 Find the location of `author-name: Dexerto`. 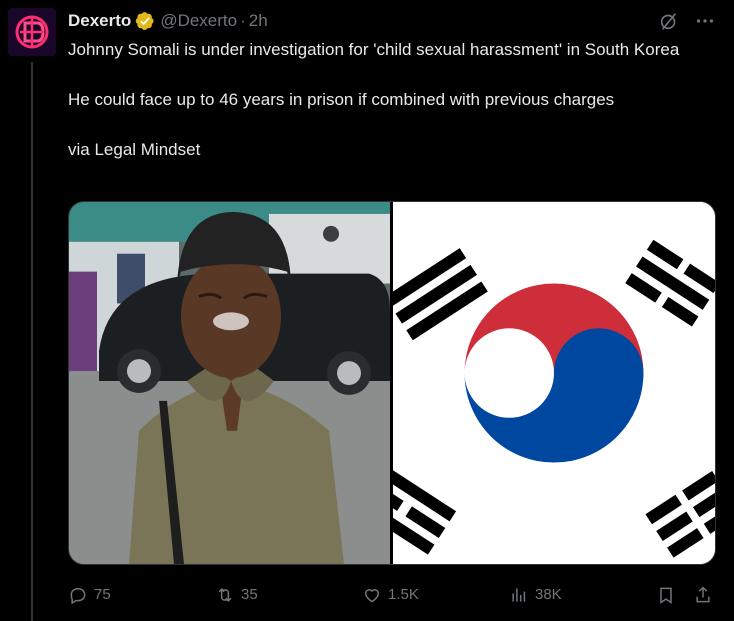

author-name: Dexerto is located at coordinates (99, 21).